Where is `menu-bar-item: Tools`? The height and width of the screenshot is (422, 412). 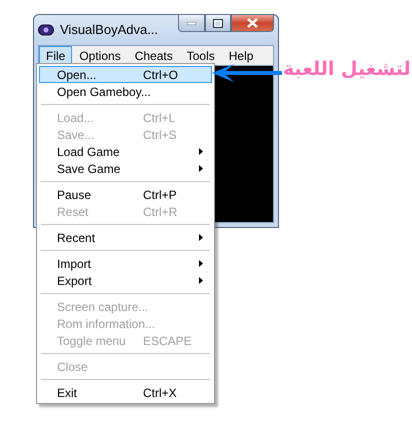 menu-bar-item: Tools is located at coordinates (201, 55).